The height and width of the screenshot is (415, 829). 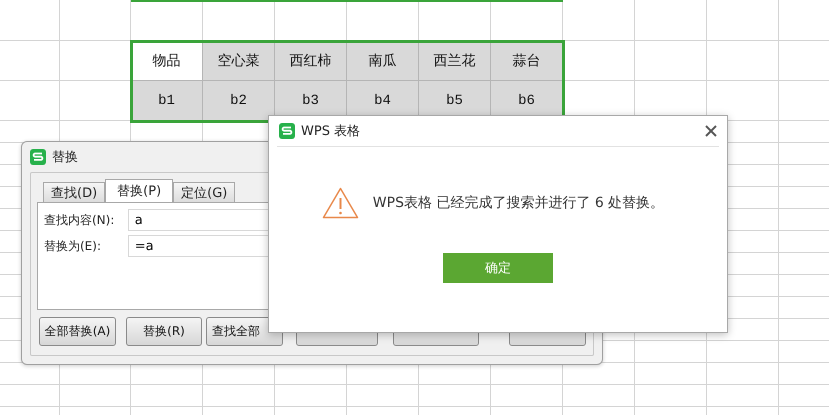 I want to click on dialog-title: WPS 表格, so click(x=331, y=131).